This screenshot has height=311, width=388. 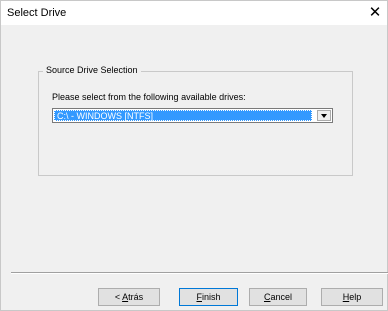 I want to click on groupbox-legend: Source Drive Selection, so click(x=92, y=70).